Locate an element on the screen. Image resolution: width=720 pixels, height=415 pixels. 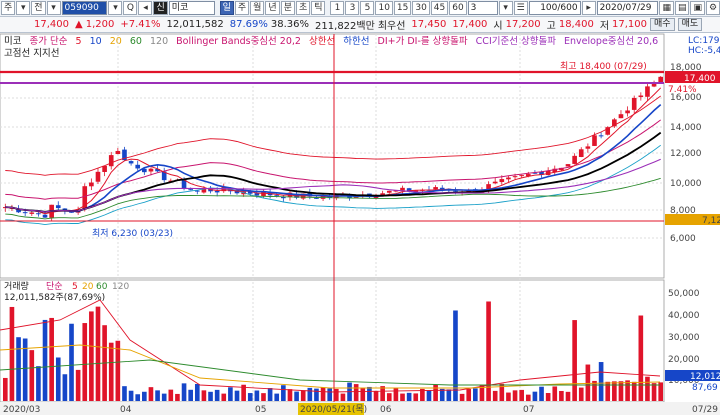
volume-ma-20: 20 is located at coordinates (88, 287).